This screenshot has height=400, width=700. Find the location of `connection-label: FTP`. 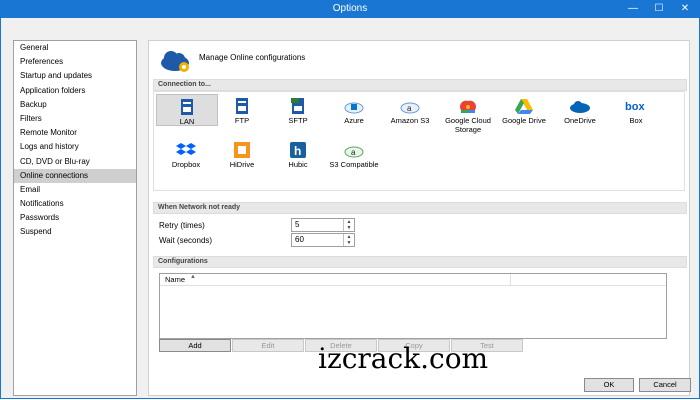

connection-label: FTP is located at coordinates (242, 120).